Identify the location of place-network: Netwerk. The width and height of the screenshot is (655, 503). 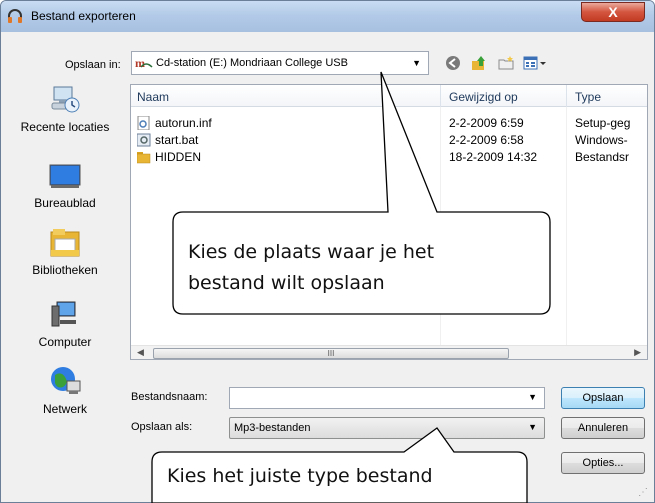
(65, 389).